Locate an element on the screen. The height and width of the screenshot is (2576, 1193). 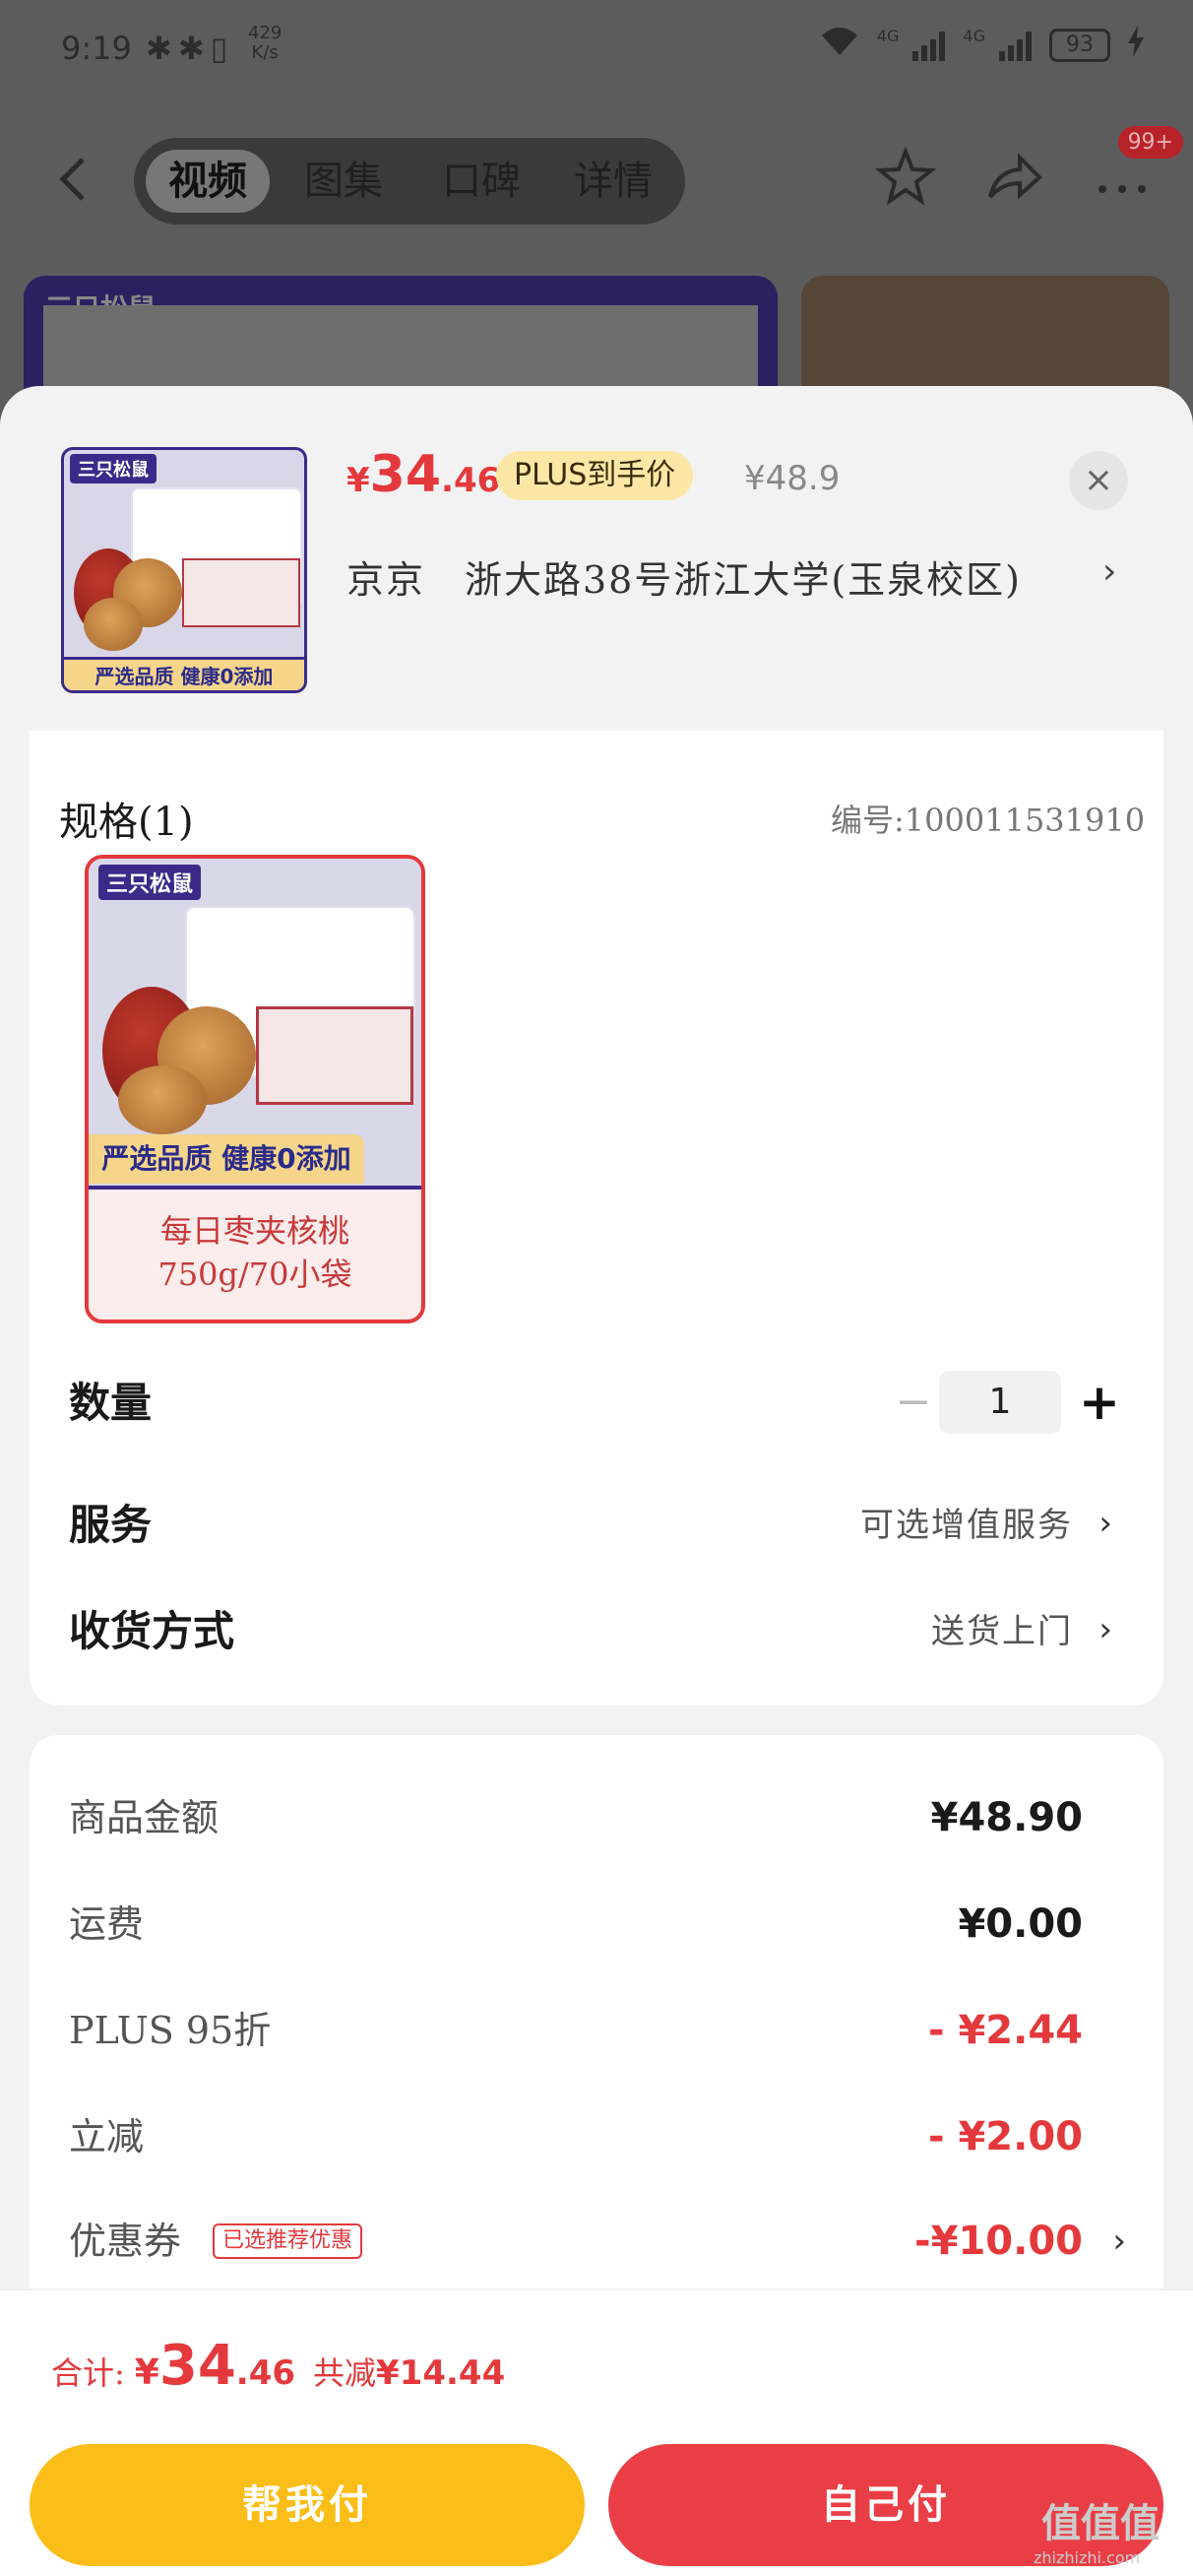
net-speed: 429 K/s is located at coordinates (265, 43).